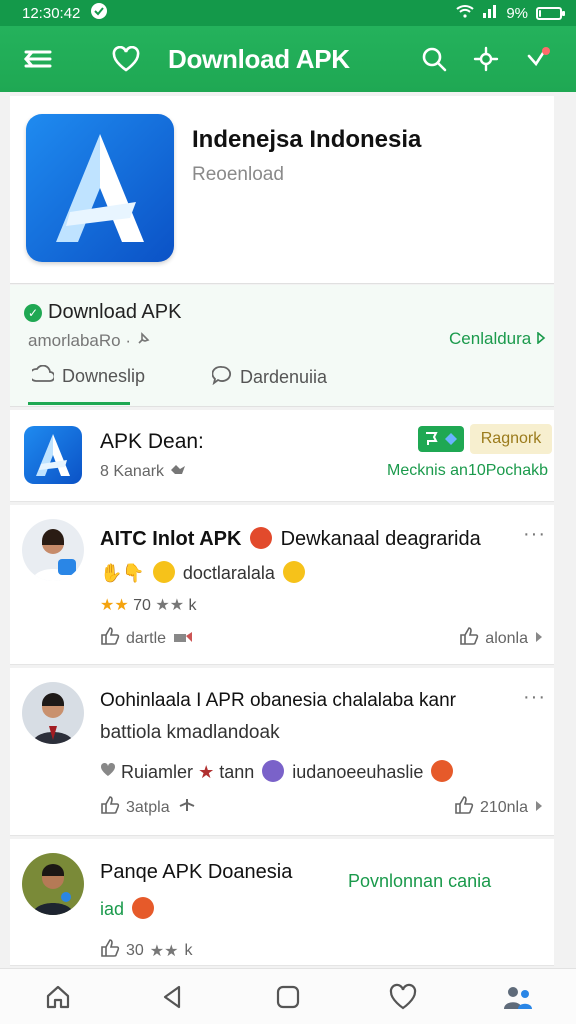 The width and height of the screenshot is (576, 1024). I want to click on download-heading: ✓ Download APK, so click(102, 312).